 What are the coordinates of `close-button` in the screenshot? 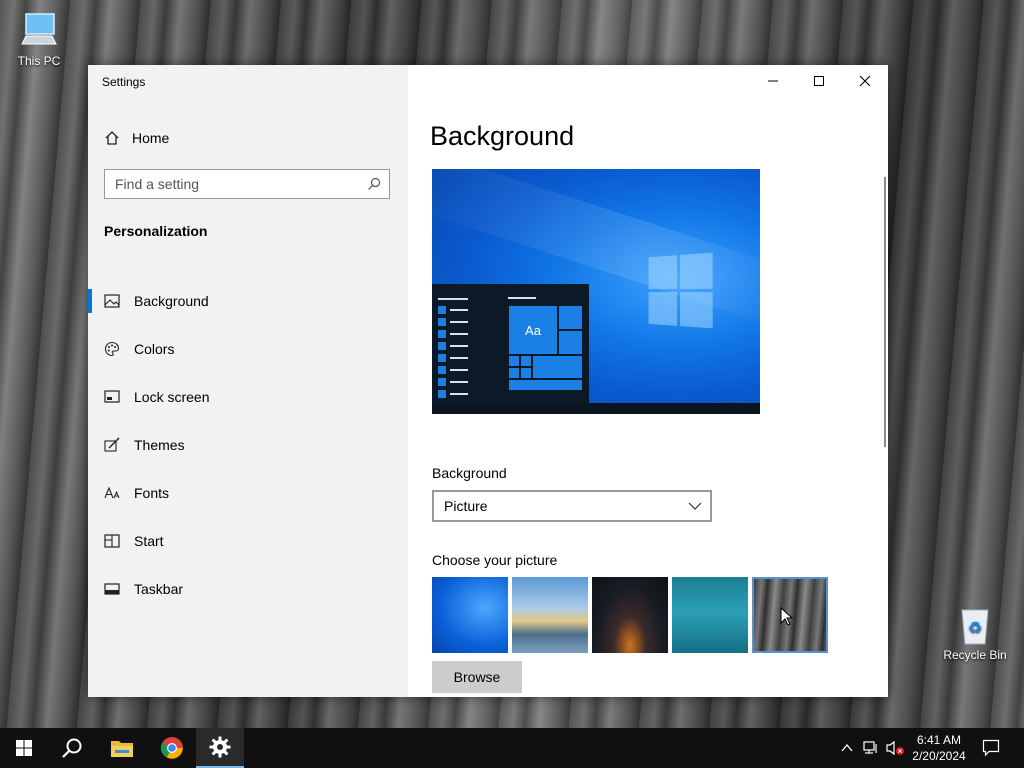 It's located at (865, 81).